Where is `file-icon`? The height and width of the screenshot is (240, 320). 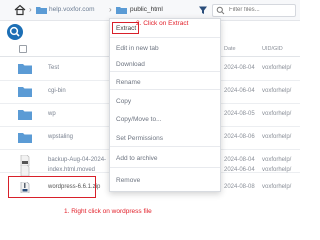 file-icon is located at coordinates (25, 170).